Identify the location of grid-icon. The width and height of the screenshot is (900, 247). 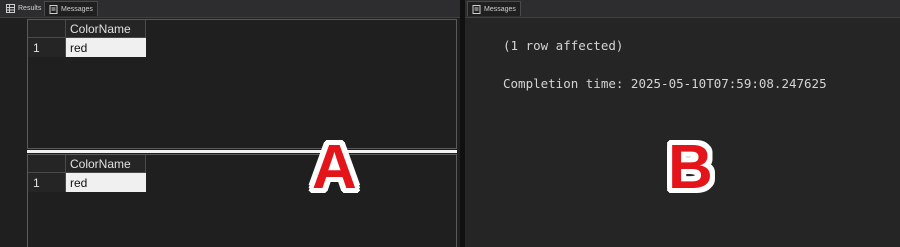
(10, 8).